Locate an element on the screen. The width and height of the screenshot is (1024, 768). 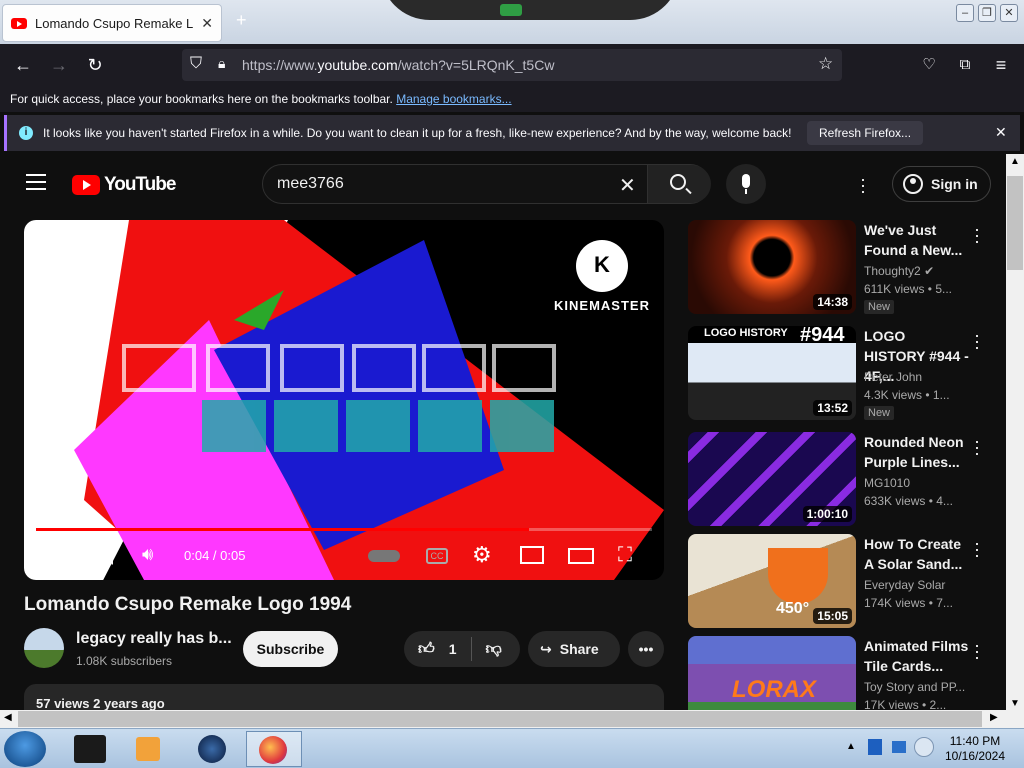
reload-icon: ↻ is located at coordinates (95, 65).